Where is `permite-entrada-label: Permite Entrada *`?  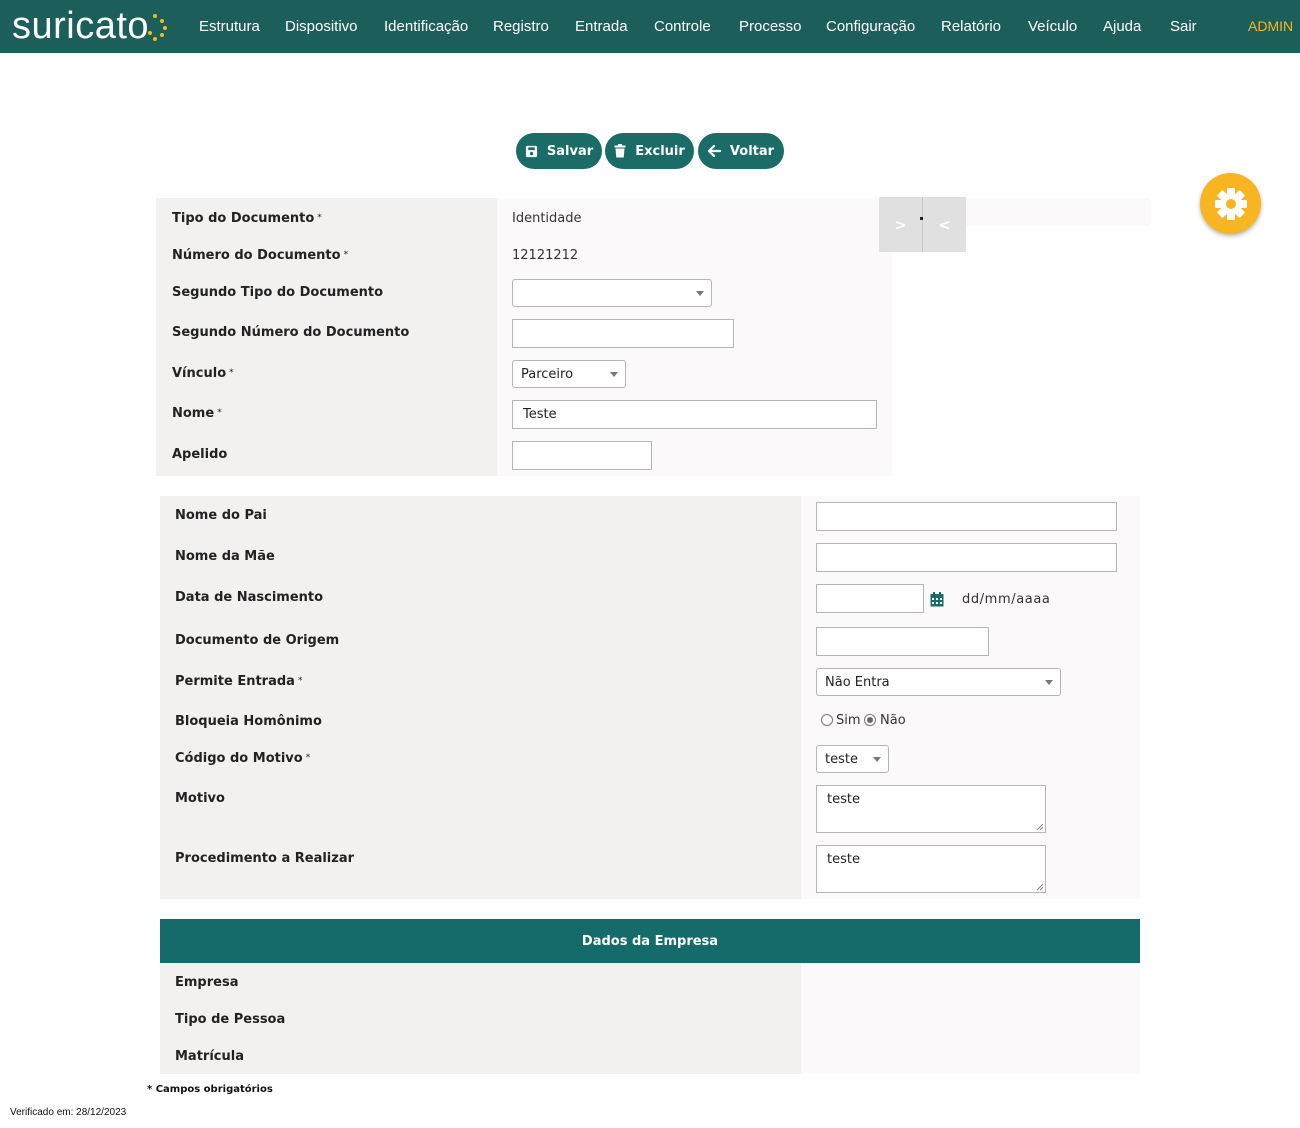
permite-entrada-label: Permite Entrada * is located at coordinates (238, 681).